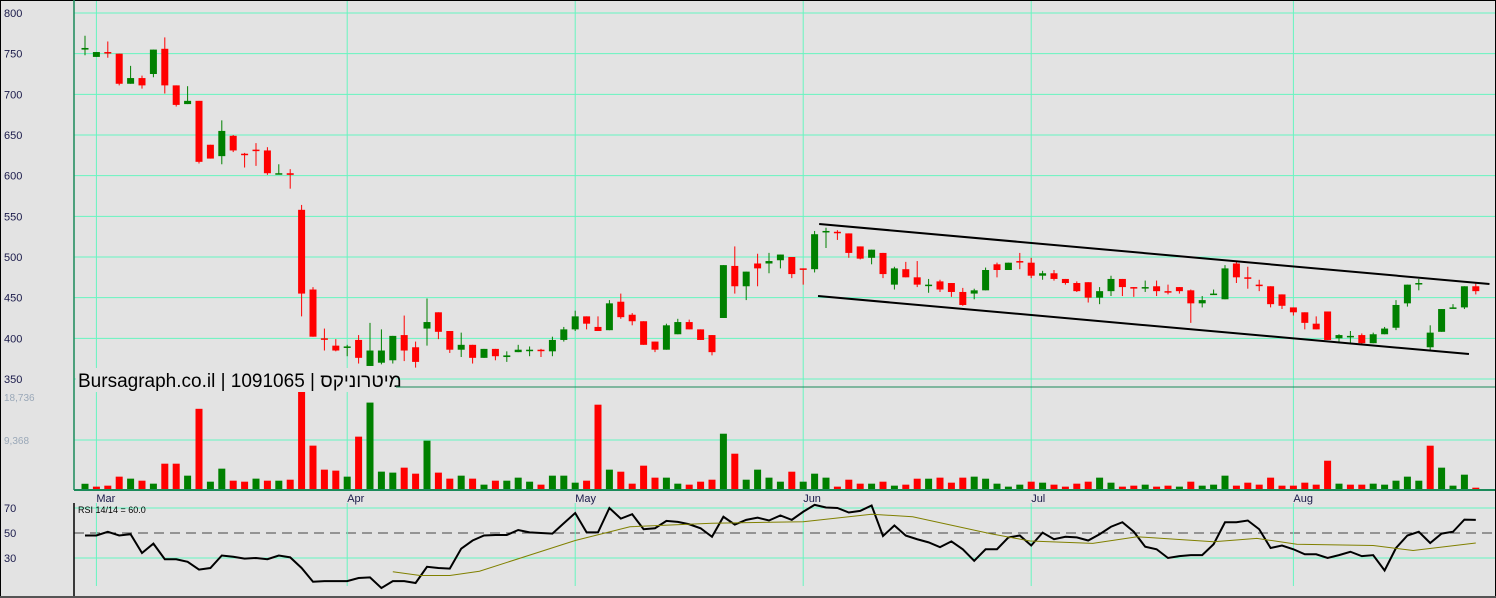  I want to click on rsi-axis: 70 50 30, so click(10, 534).